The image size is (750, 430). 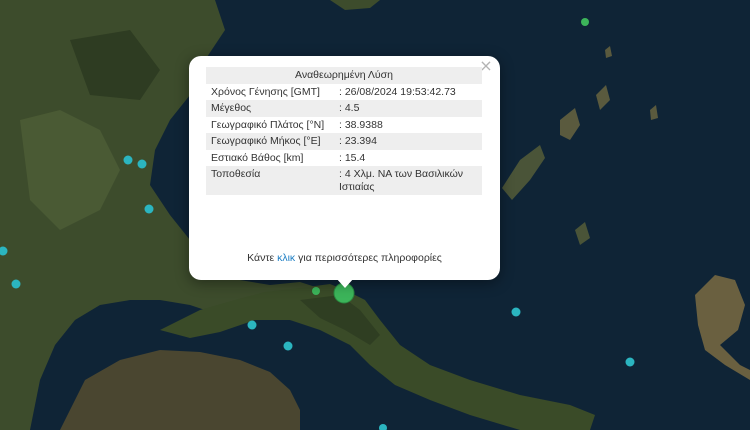 What do you see at coordinates (408, 141) in the screenshot?
I see `longitude-value: : 23.394` at bounding box center [408, 141].